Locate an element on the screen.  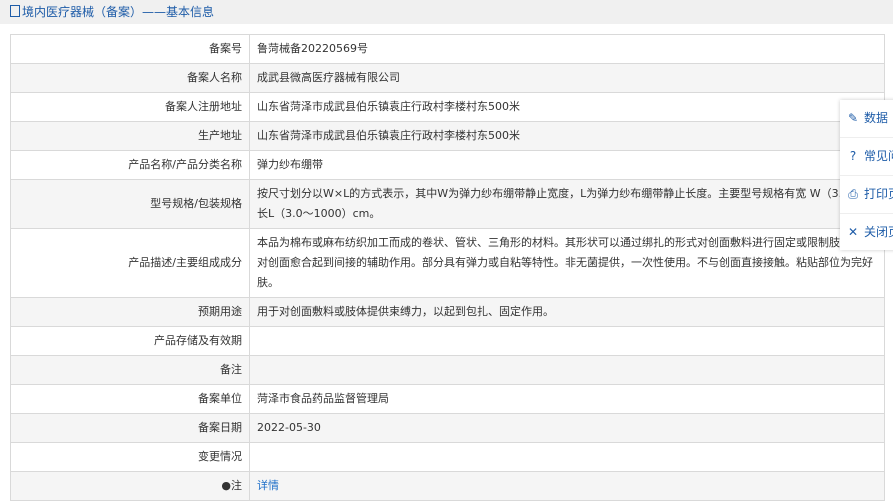
row-label: 注 is located at coordinates (236, 485).